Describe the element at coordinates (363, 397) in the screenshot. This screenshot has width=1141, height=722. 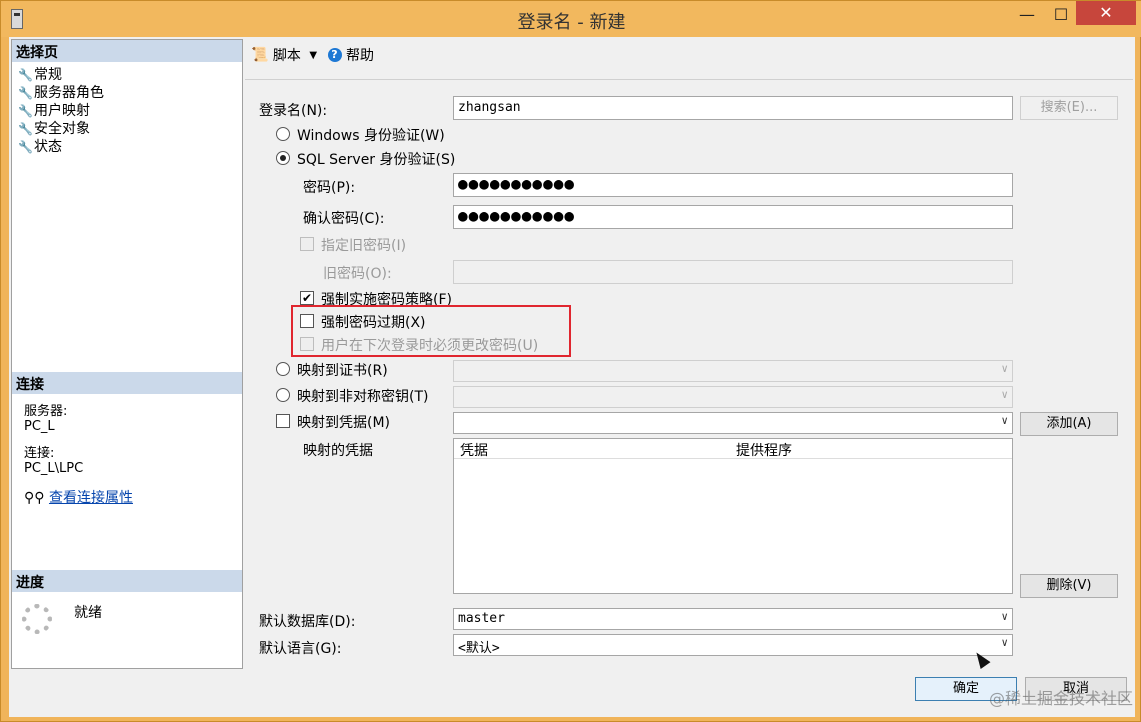
I see `map-asym-key-label: 映射到非对称密钥(T)` at that location.